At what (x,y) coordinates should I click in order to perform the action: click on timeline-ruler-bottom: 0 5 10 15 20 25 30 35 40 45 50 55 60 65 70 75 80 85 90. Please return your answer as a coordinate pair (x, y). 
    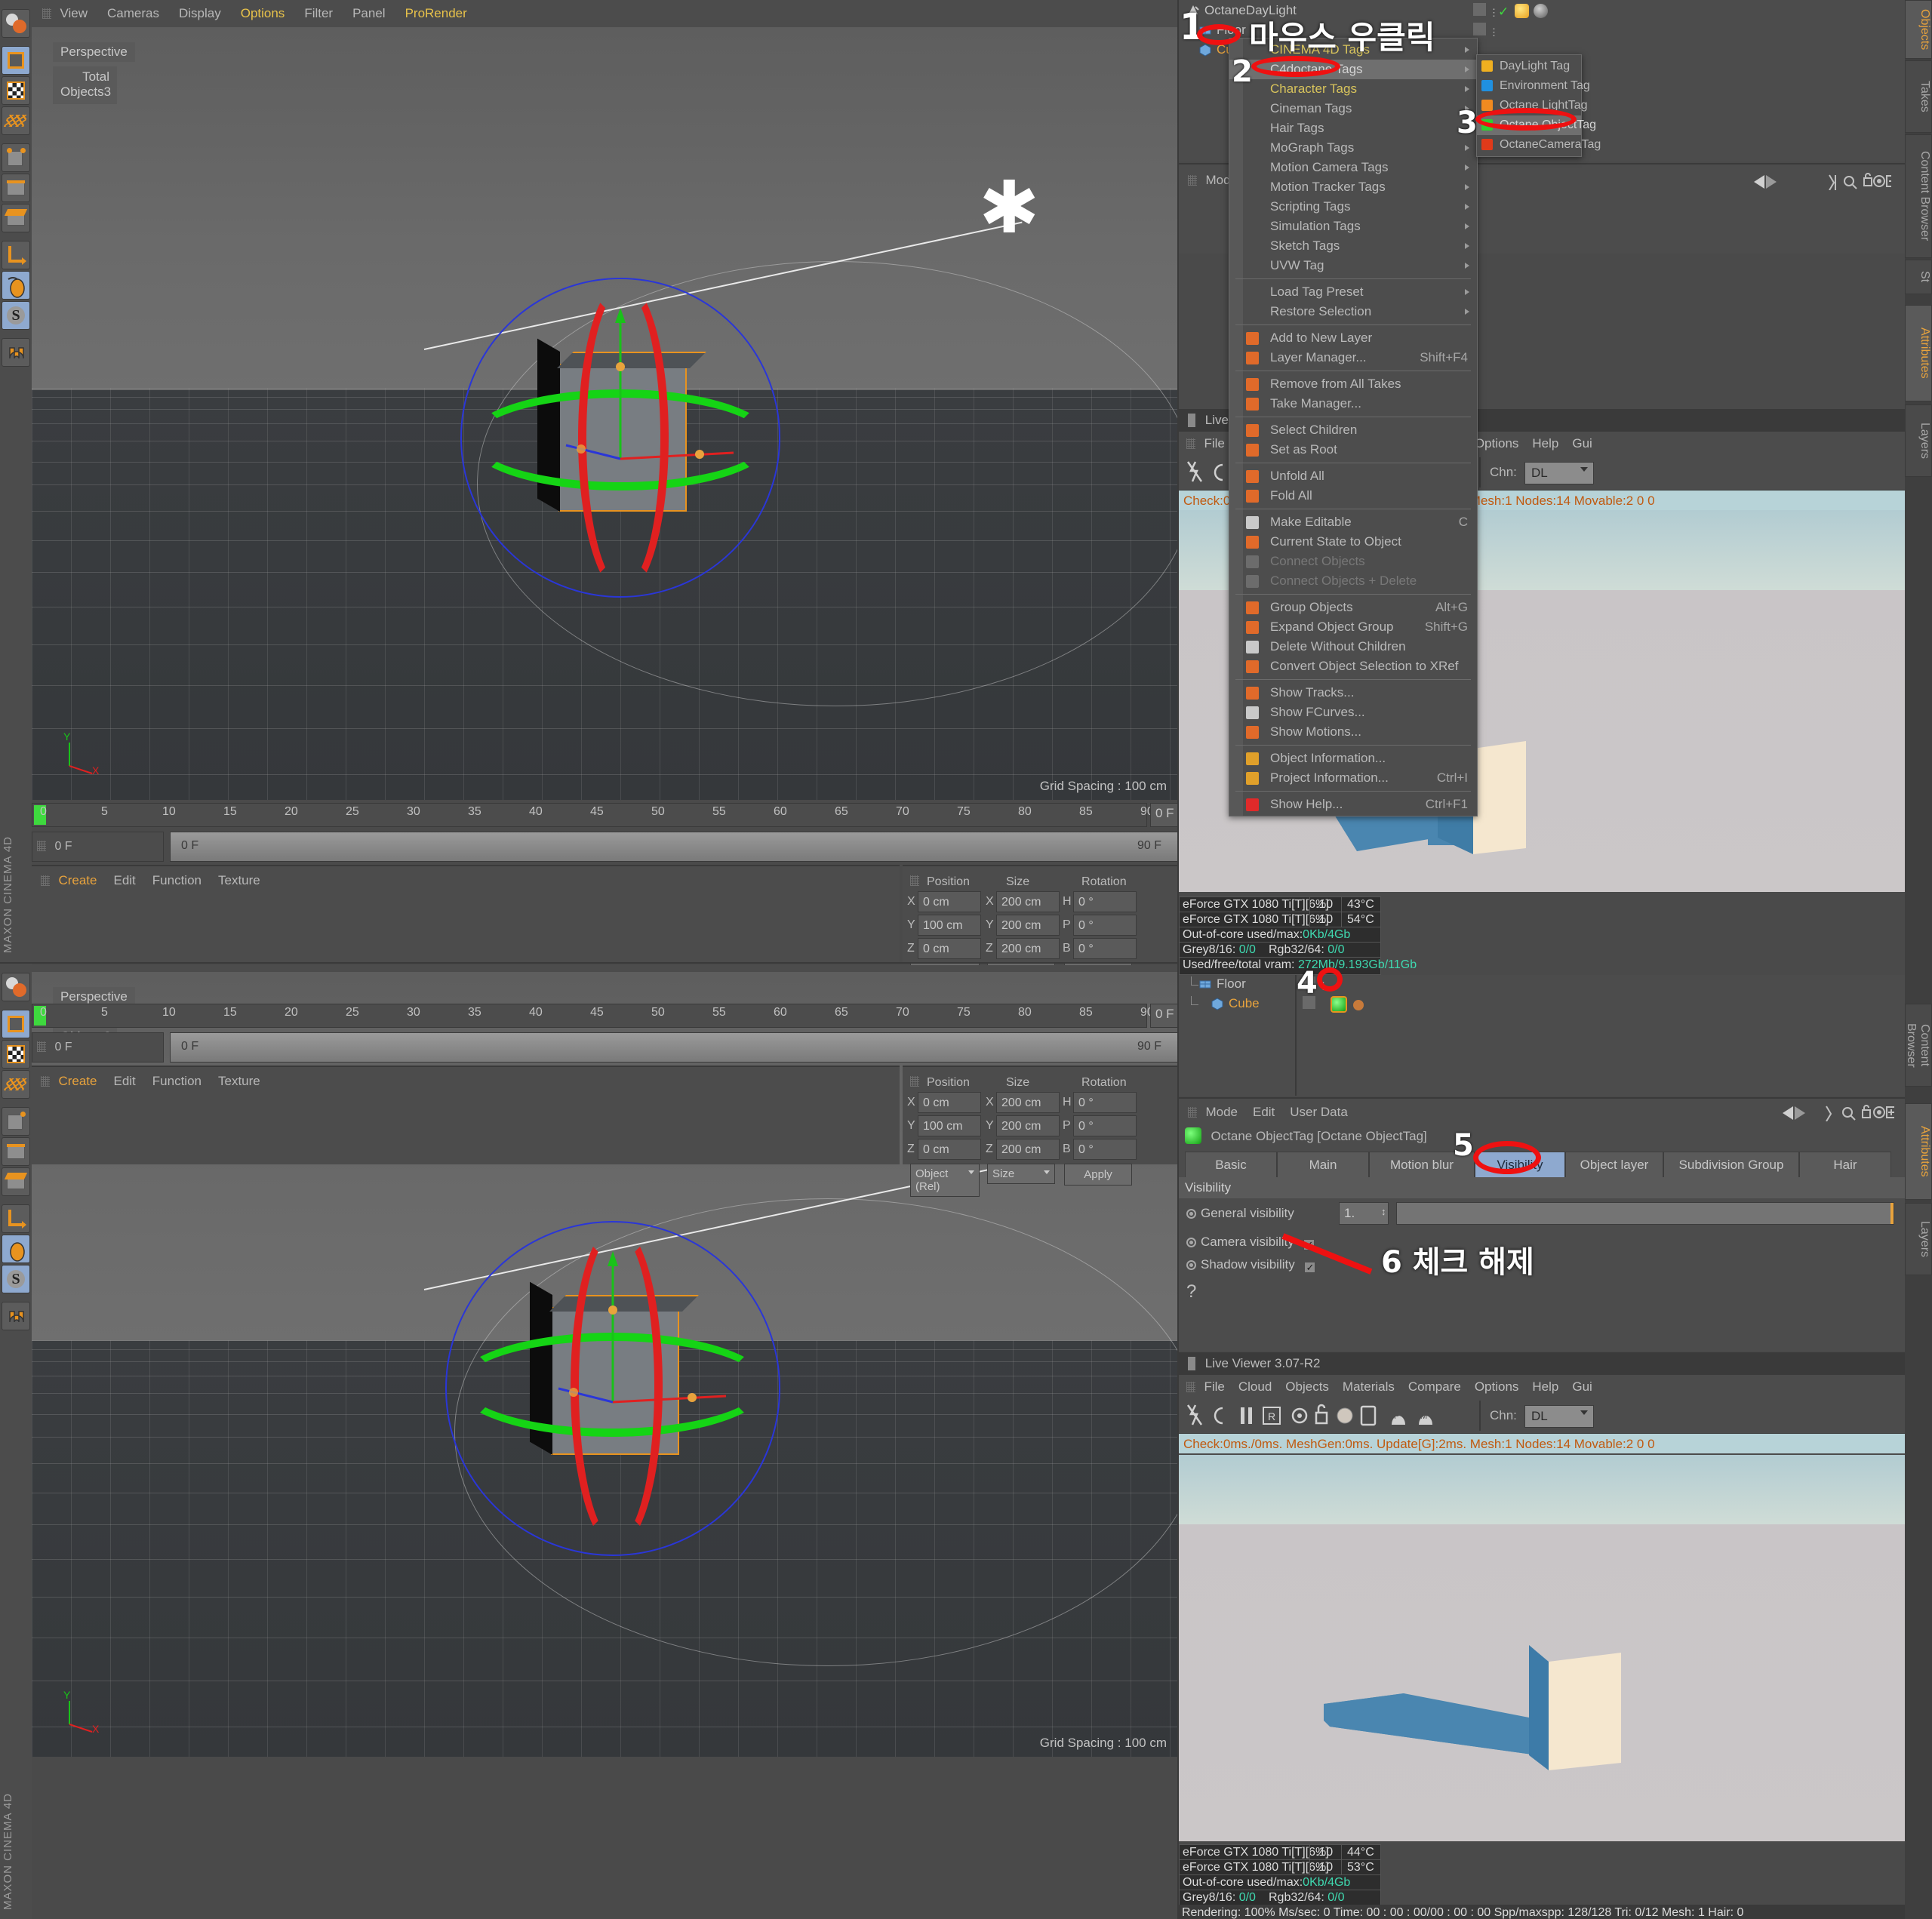
    Looking at the image, I should click on (593, 1016).